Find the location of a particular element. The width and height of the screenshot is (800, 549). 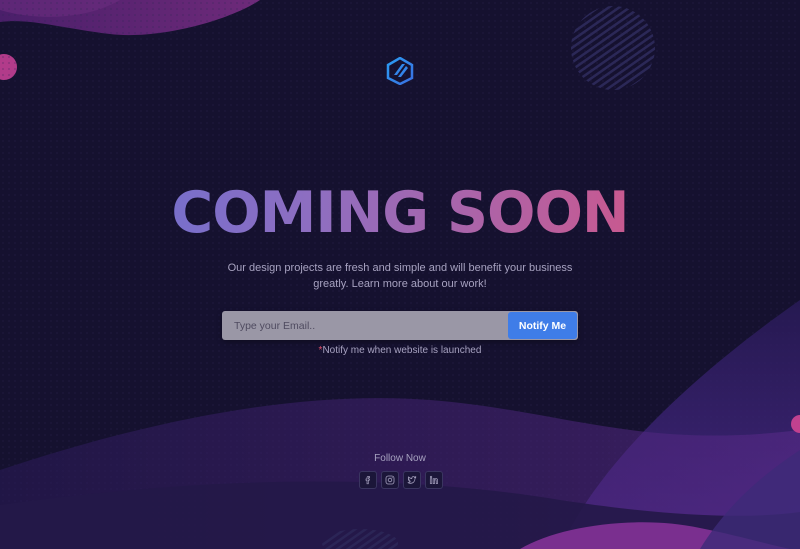

twitter-icon is located at coordinates (412, 479).